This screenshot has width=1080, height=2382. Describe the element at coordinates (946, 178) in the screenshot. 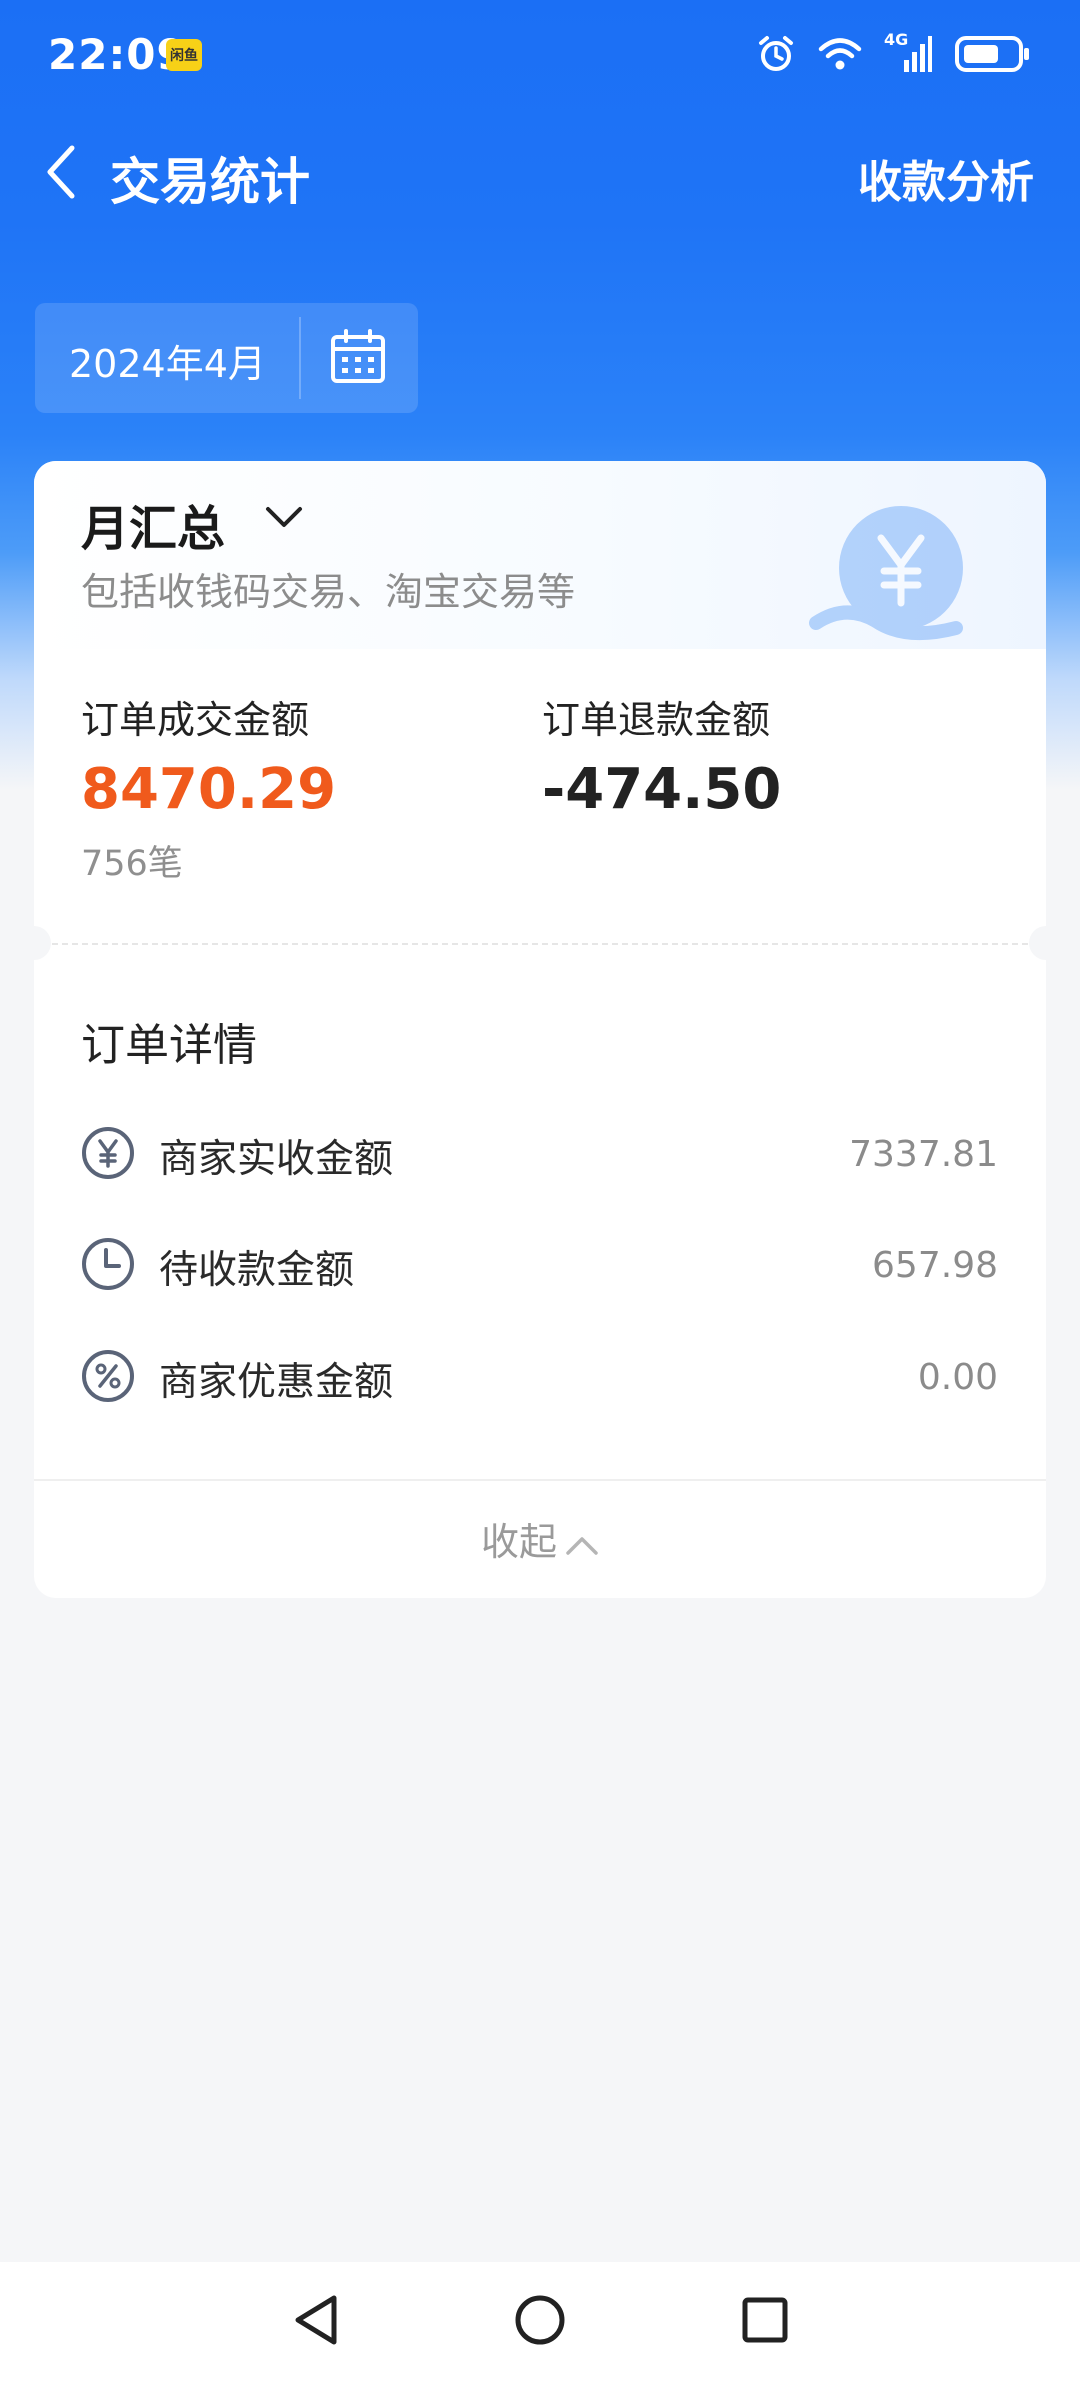

I see `payment-analysis-link: 收款分析` at that location.